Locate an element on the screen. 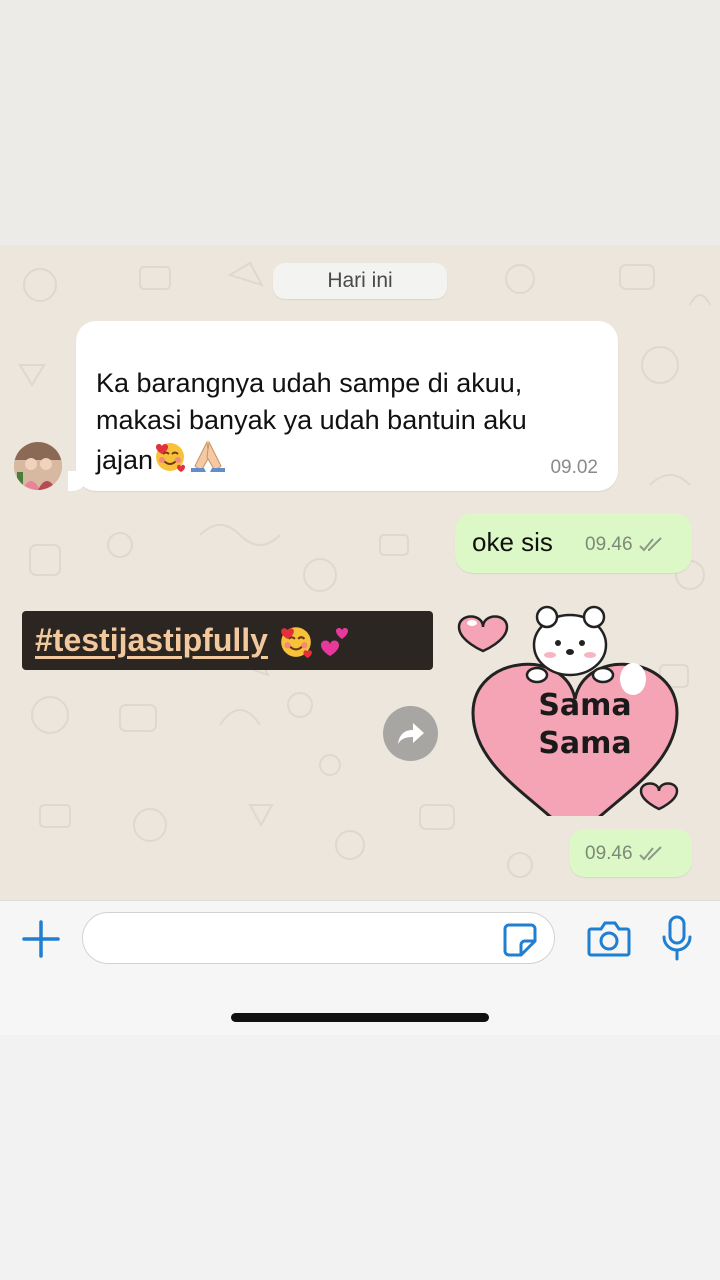 This screenshot has height=1280, width=720. hashtag-overlay: #testijastipfully is located at coordinates (227, 640).